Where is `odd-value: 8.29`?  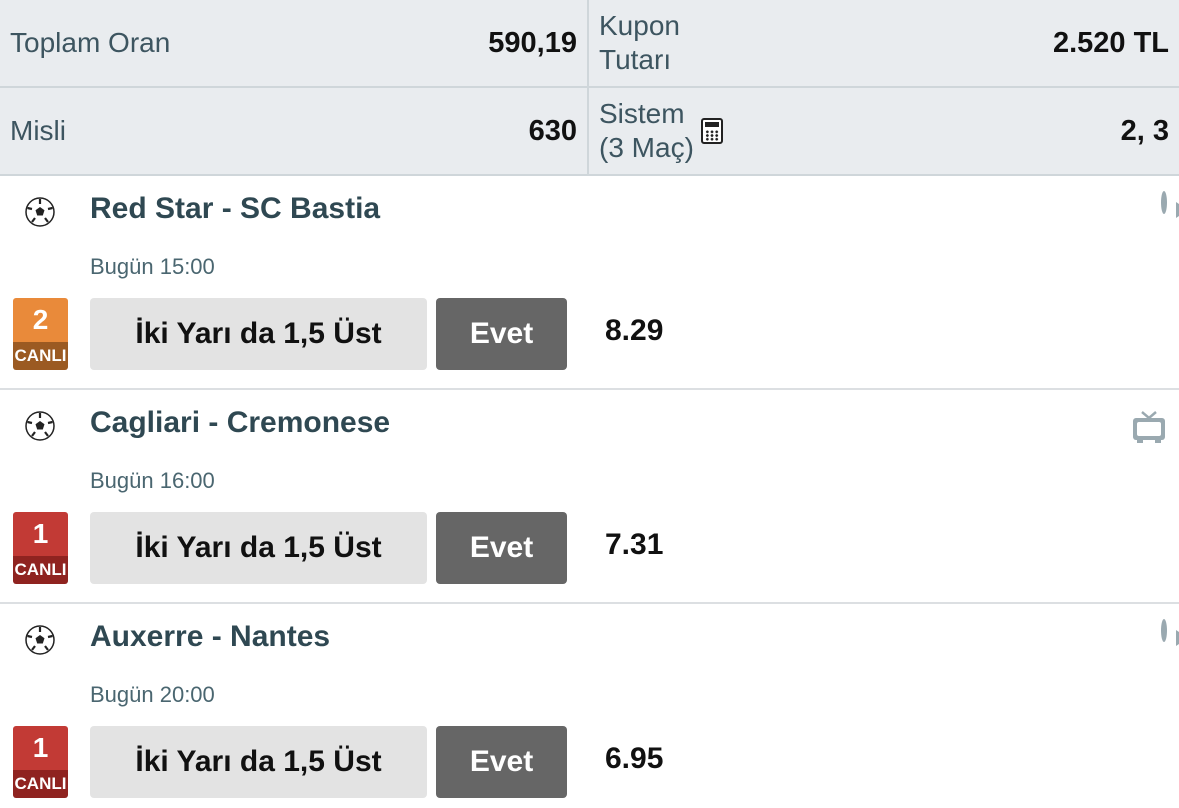 odd-value: 8.29 is located at coordinates (634, 330).